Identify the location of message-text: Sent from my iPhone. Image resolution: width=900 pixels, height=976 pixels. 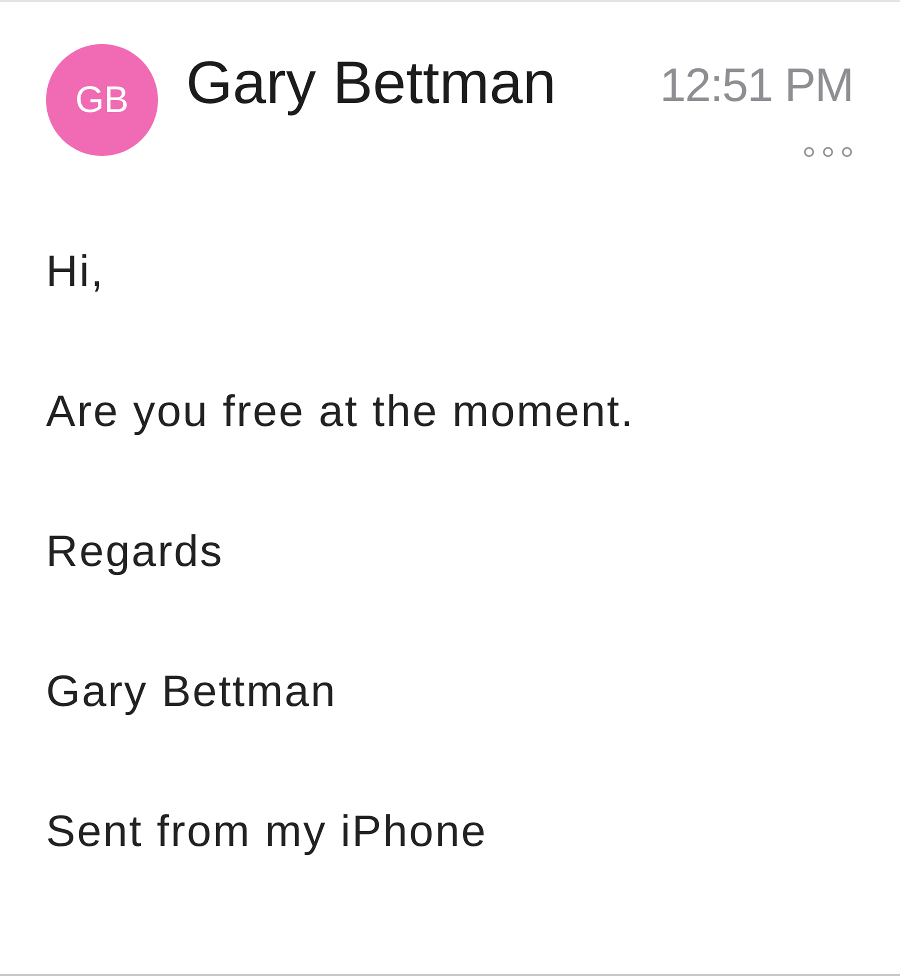
(267, 832).